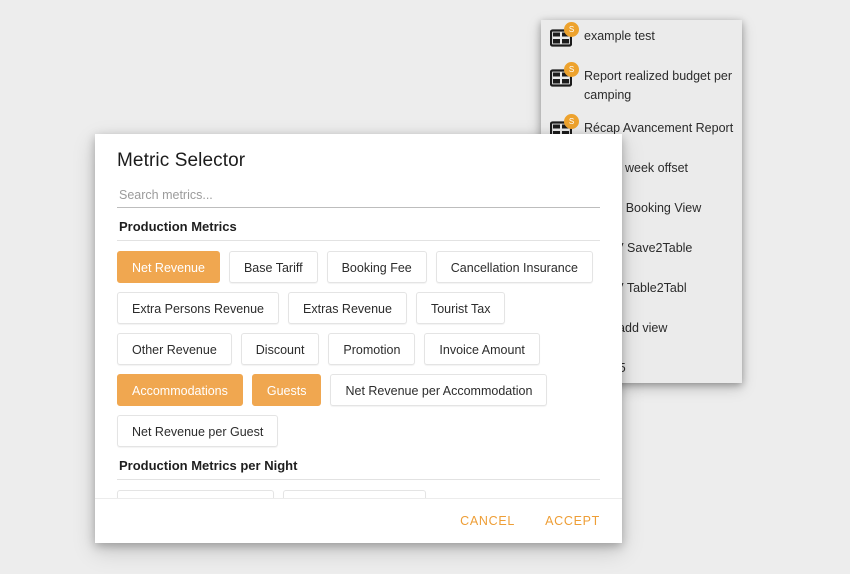 The width and height of the screenshot is (850, 574). What do you see at coordinates (358, 224) in the screenshot?
I see `section-header: Production Metrics` at bounding box center [358, 224].